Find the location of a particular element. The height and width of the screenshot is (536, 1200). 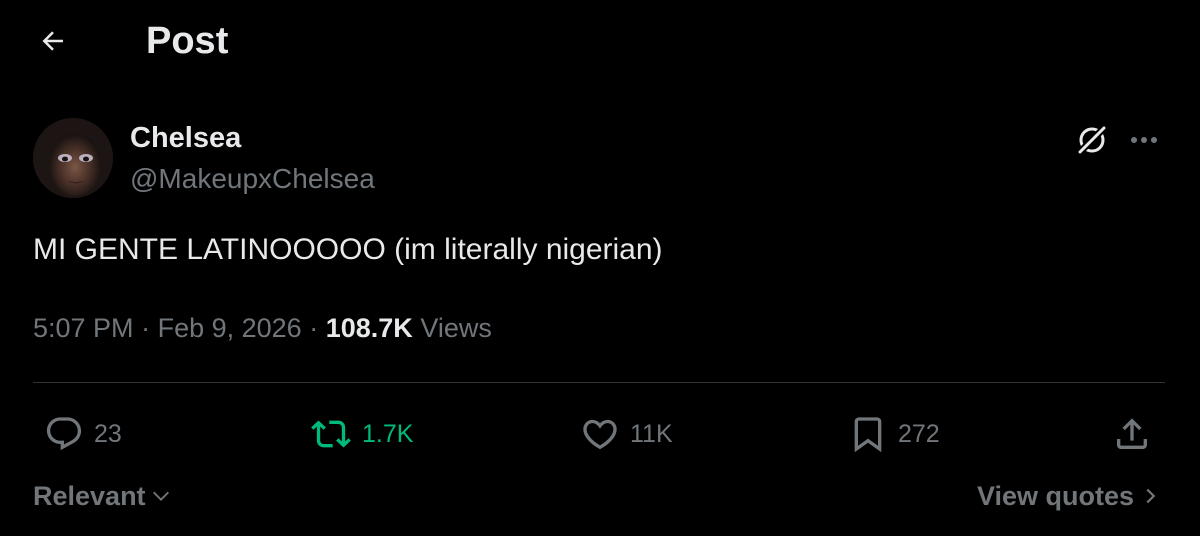

grok-icon is located at coordinates (1092, 140).